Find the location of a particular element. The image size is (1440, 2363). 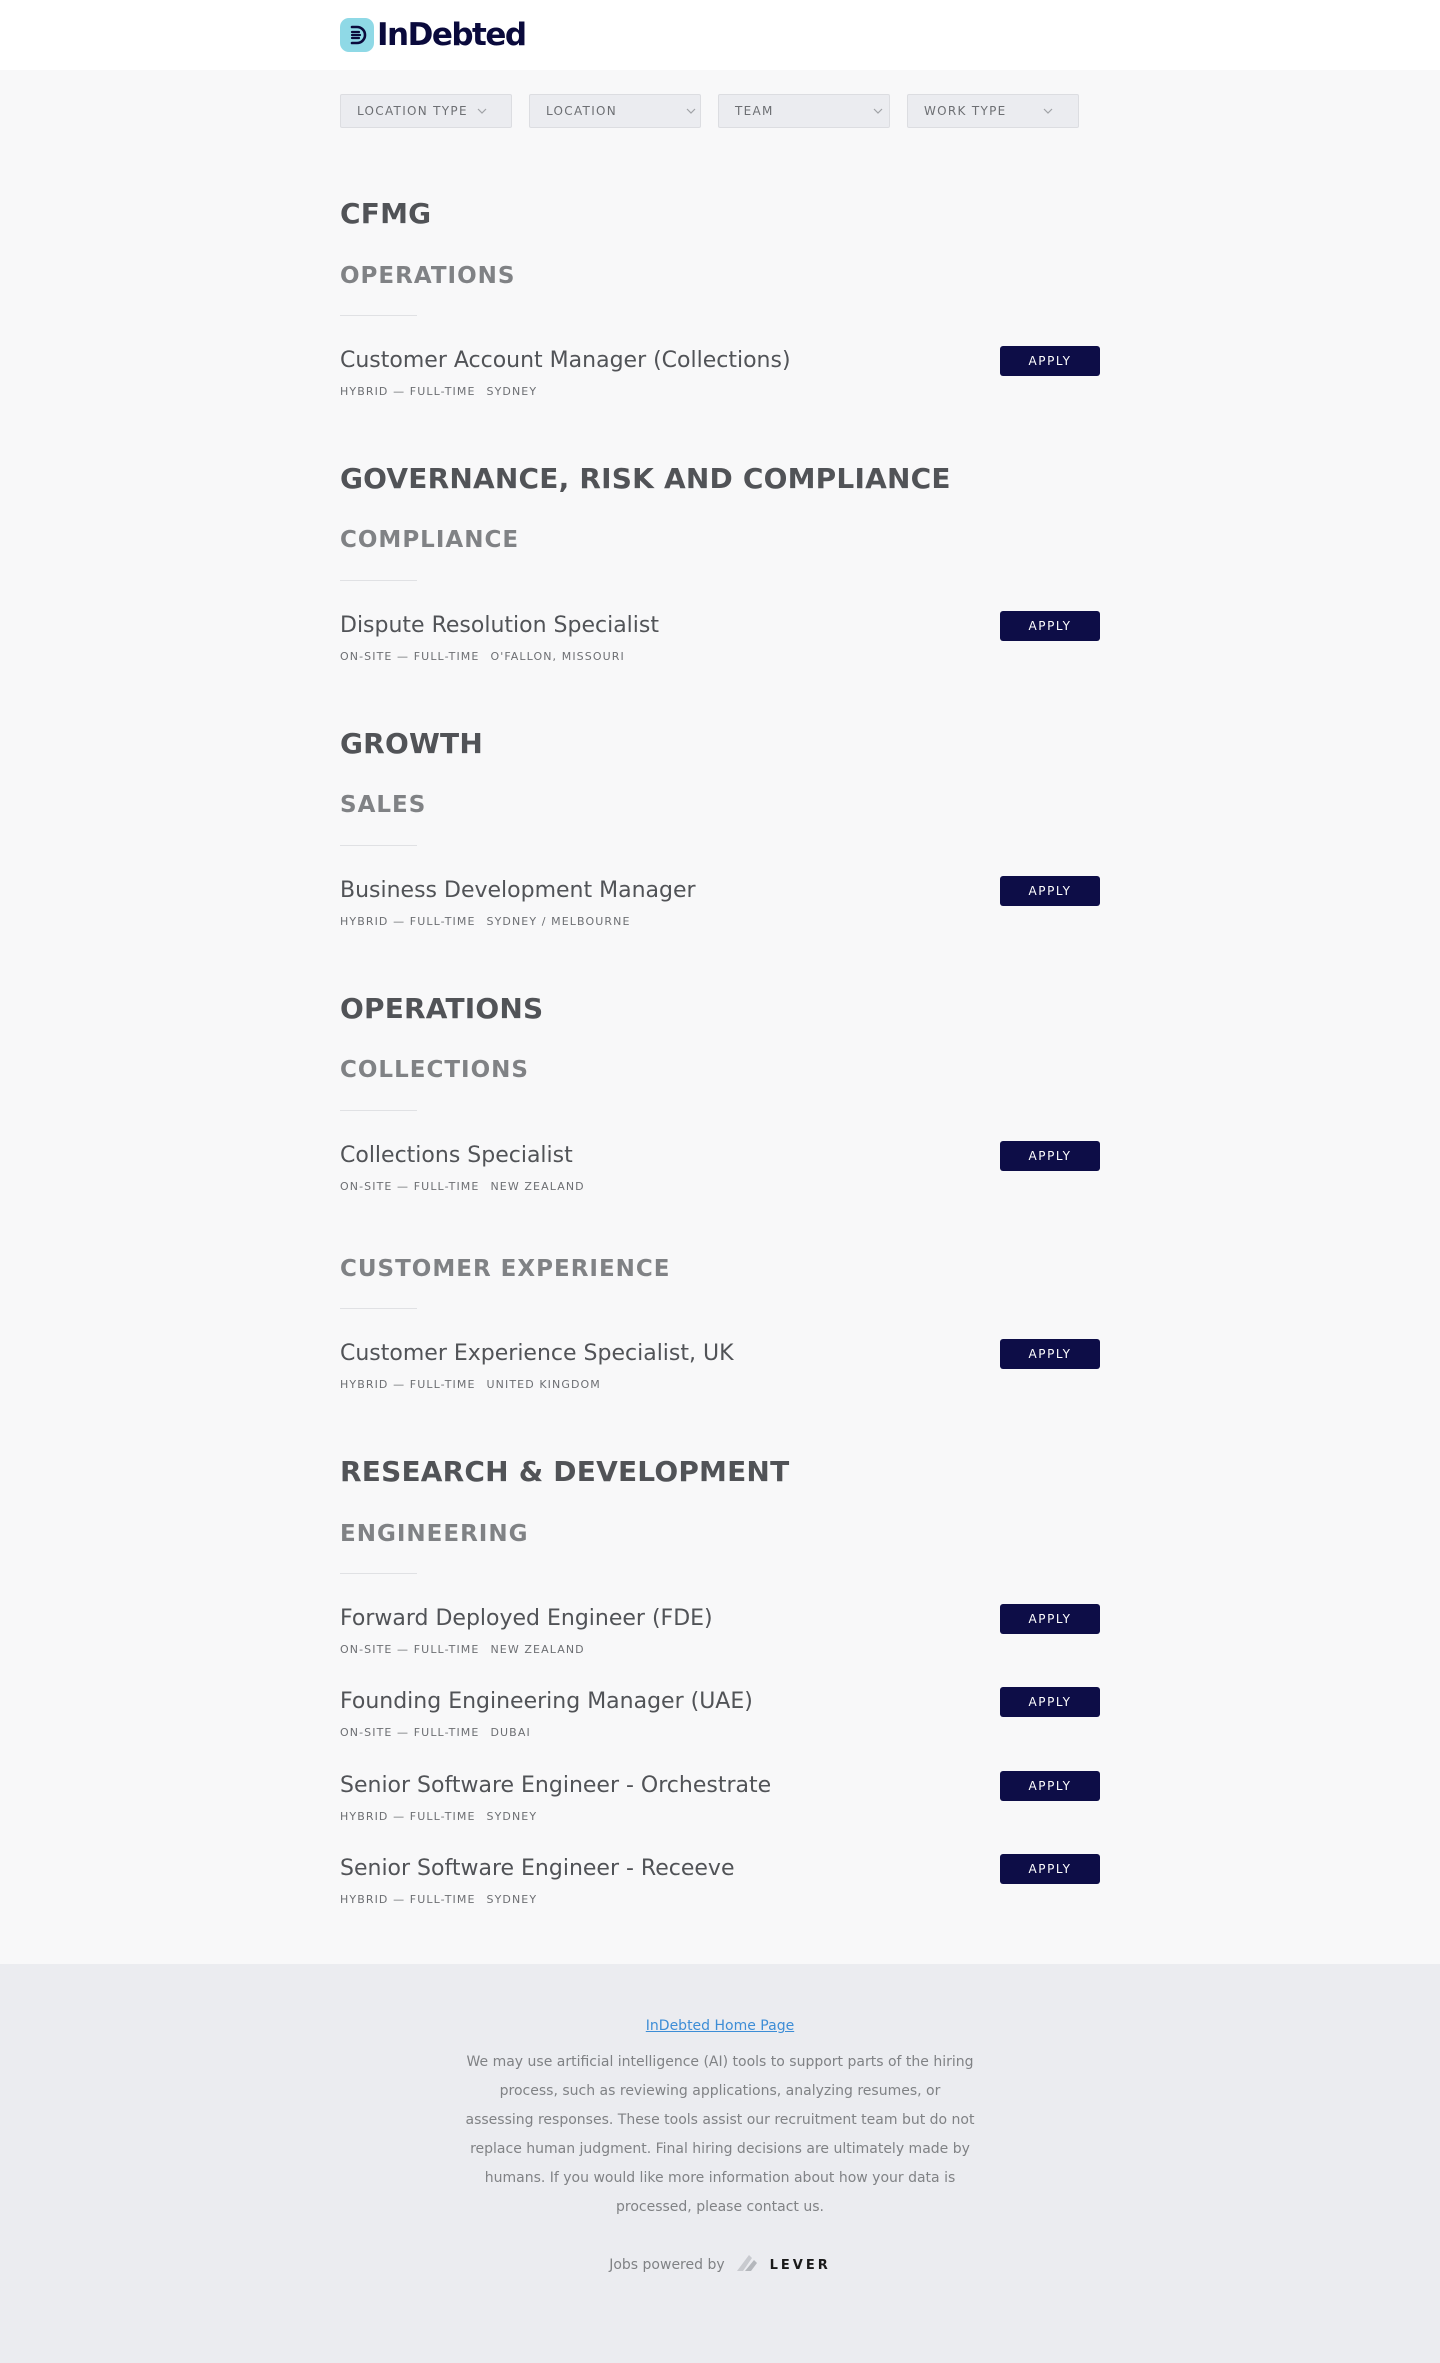

home-page-link-text: InDebted Home Page is located at coordinates (720, 2026).